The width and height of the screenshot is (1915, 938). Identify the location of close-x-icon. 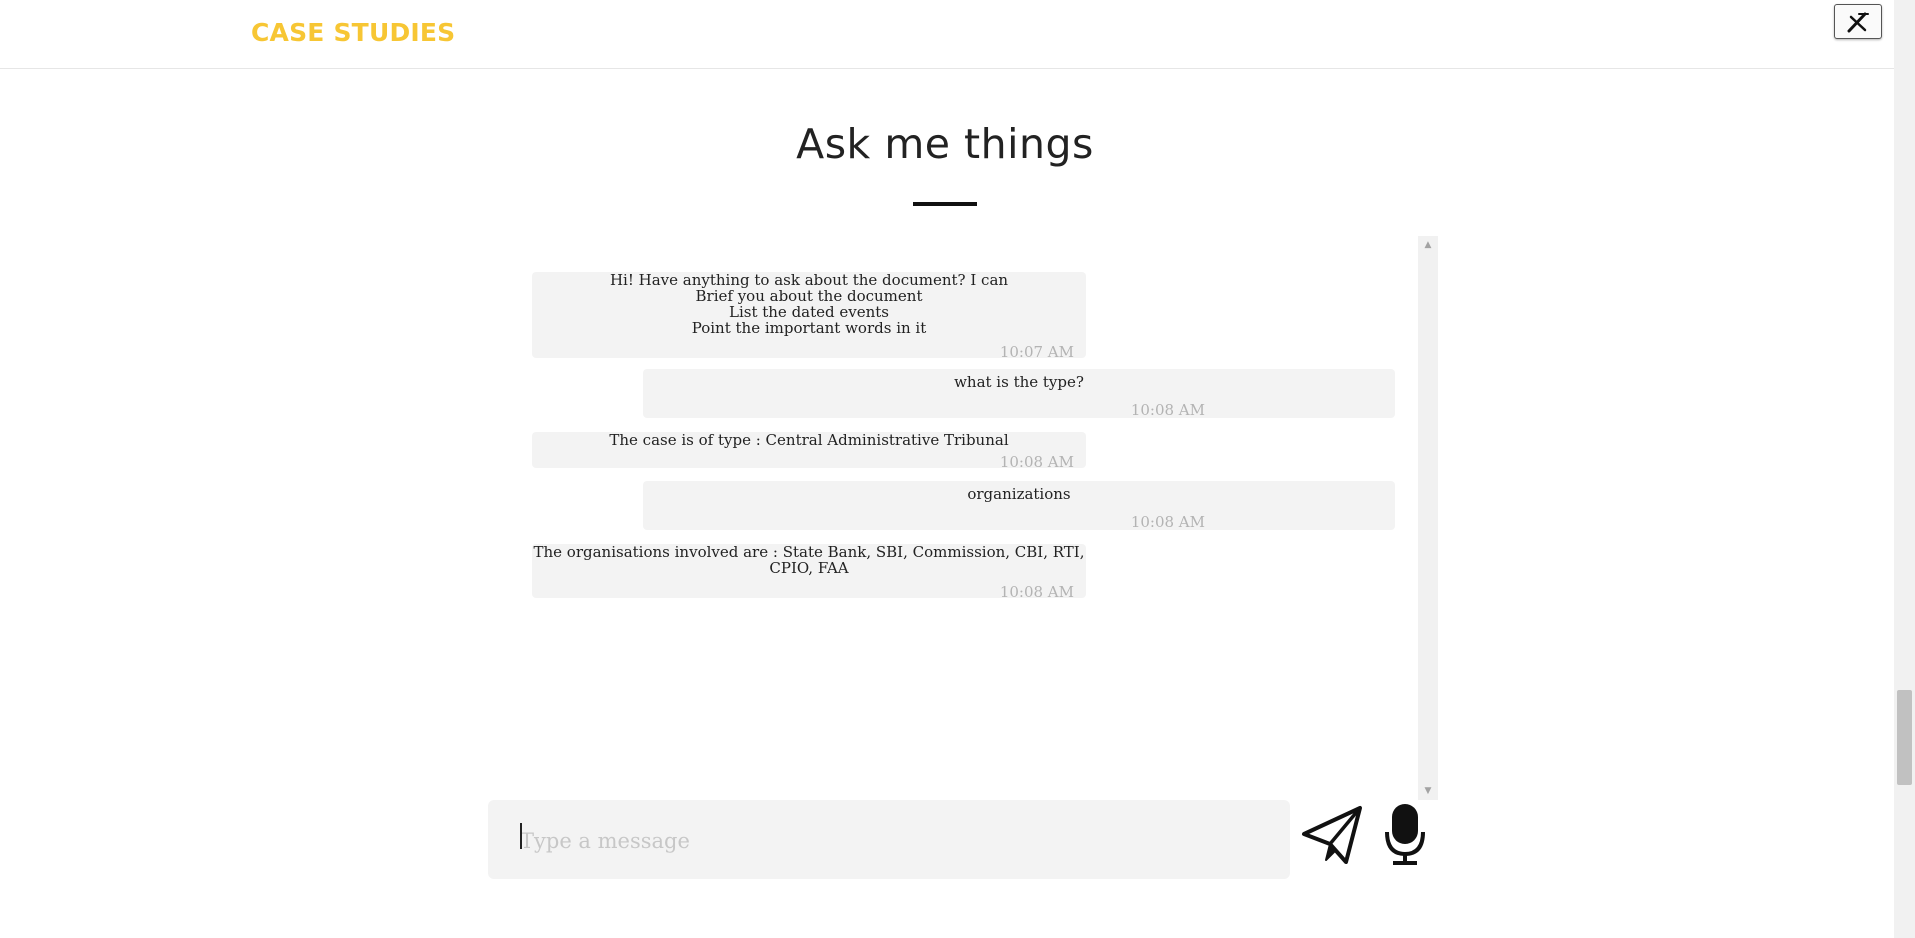
(1858, 22).